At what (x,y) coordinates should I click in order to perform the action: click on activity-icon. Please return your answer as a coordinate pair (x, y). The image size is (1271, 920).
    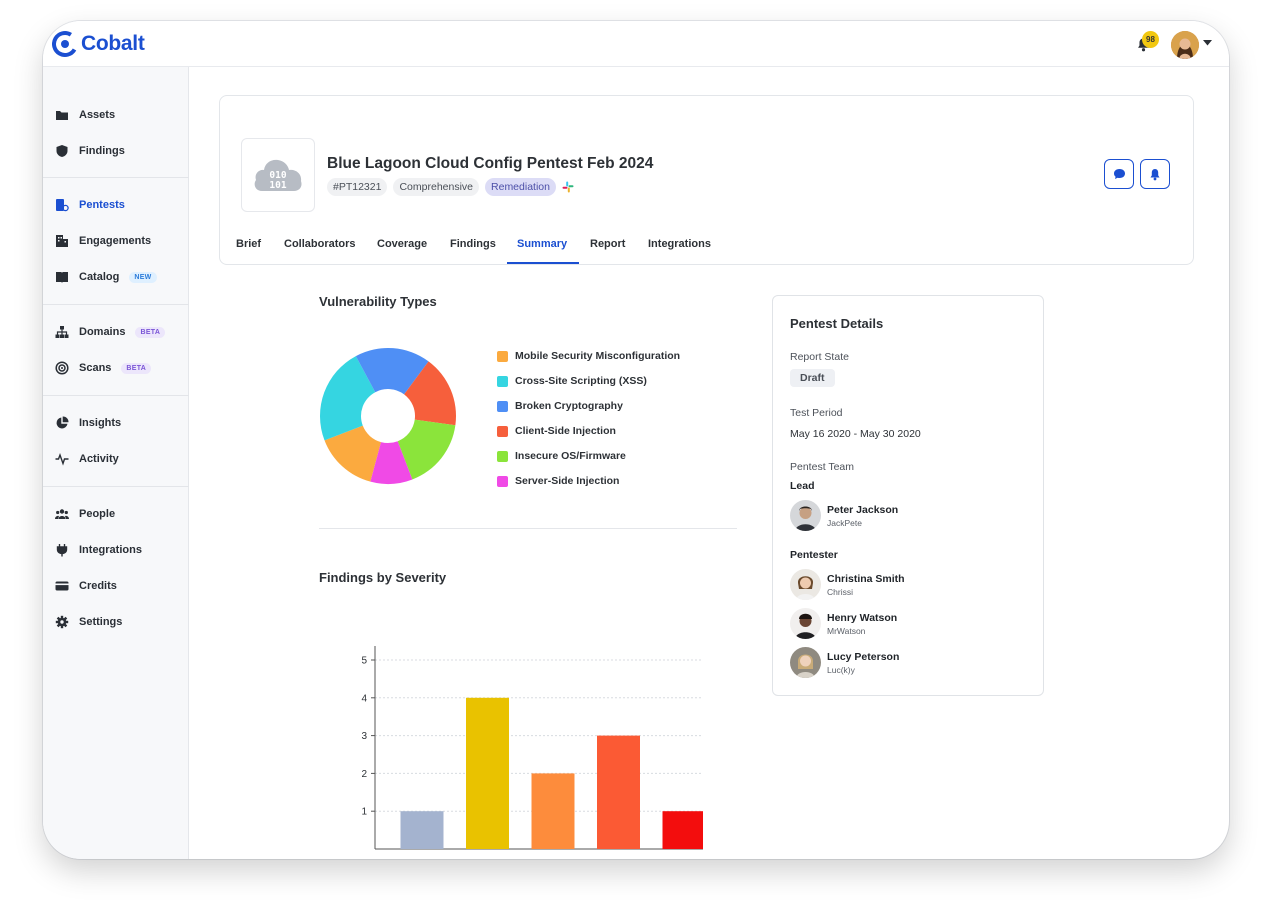
    Looking at the image, I should click on (62, 459).